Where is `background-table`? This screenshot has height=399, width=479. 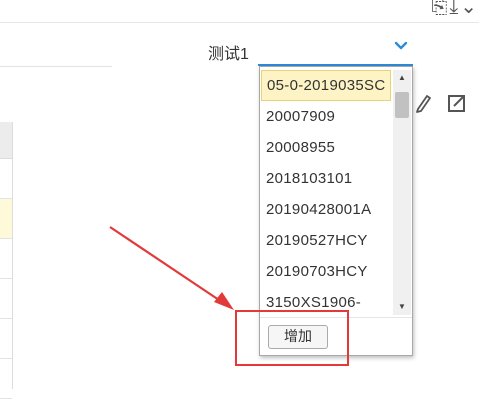
background-table is located at coordinates (6, 260).